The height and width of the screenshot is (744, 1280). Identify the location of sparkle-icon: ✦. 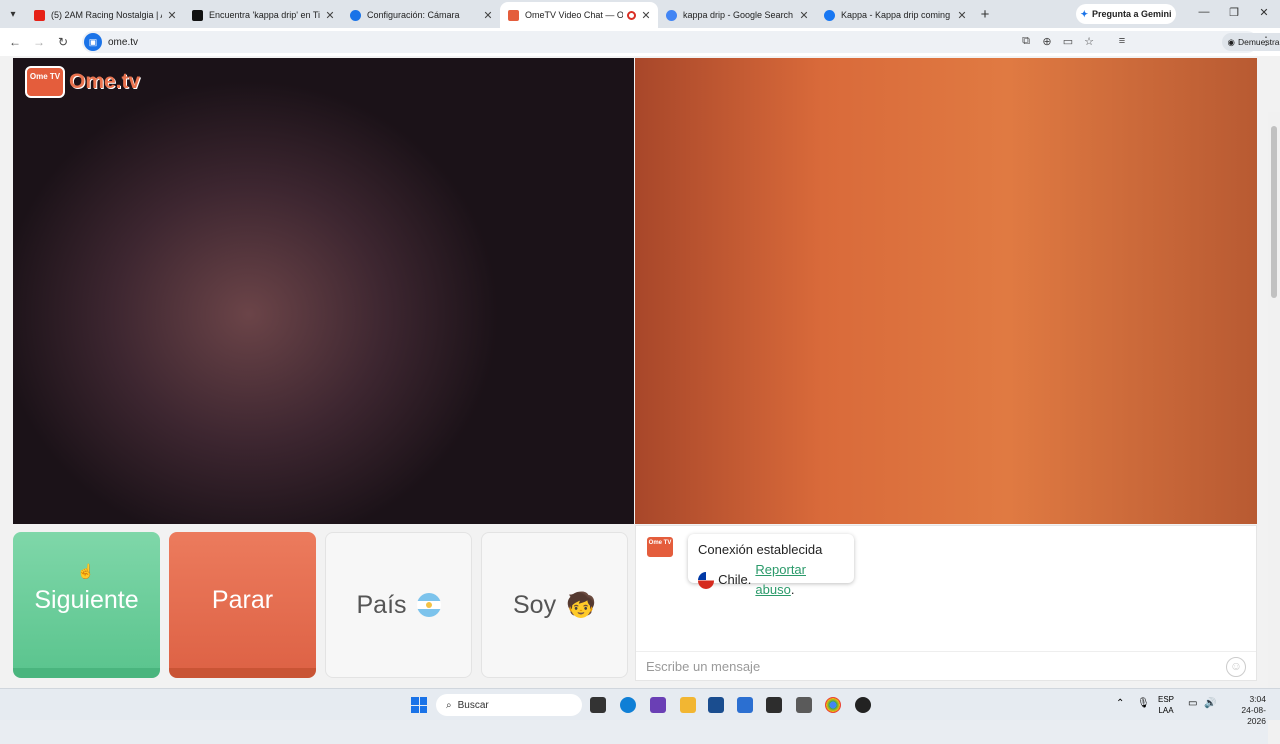
(1084, 13).